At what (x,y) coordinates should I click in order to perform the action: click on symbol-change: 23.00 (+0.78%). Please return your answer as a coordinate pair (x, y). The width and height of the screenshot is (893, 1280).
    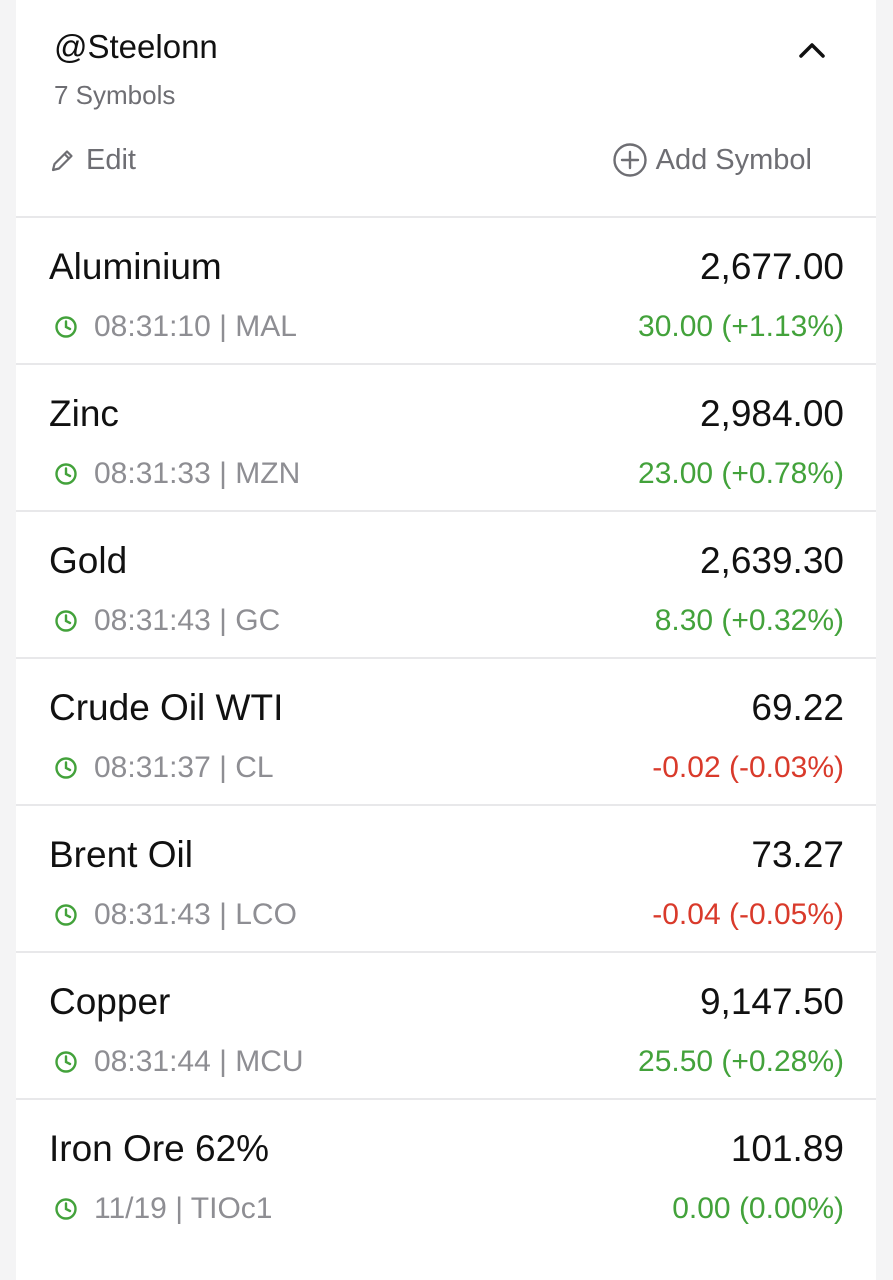
    Looking at the image, I should click on (741, 473).